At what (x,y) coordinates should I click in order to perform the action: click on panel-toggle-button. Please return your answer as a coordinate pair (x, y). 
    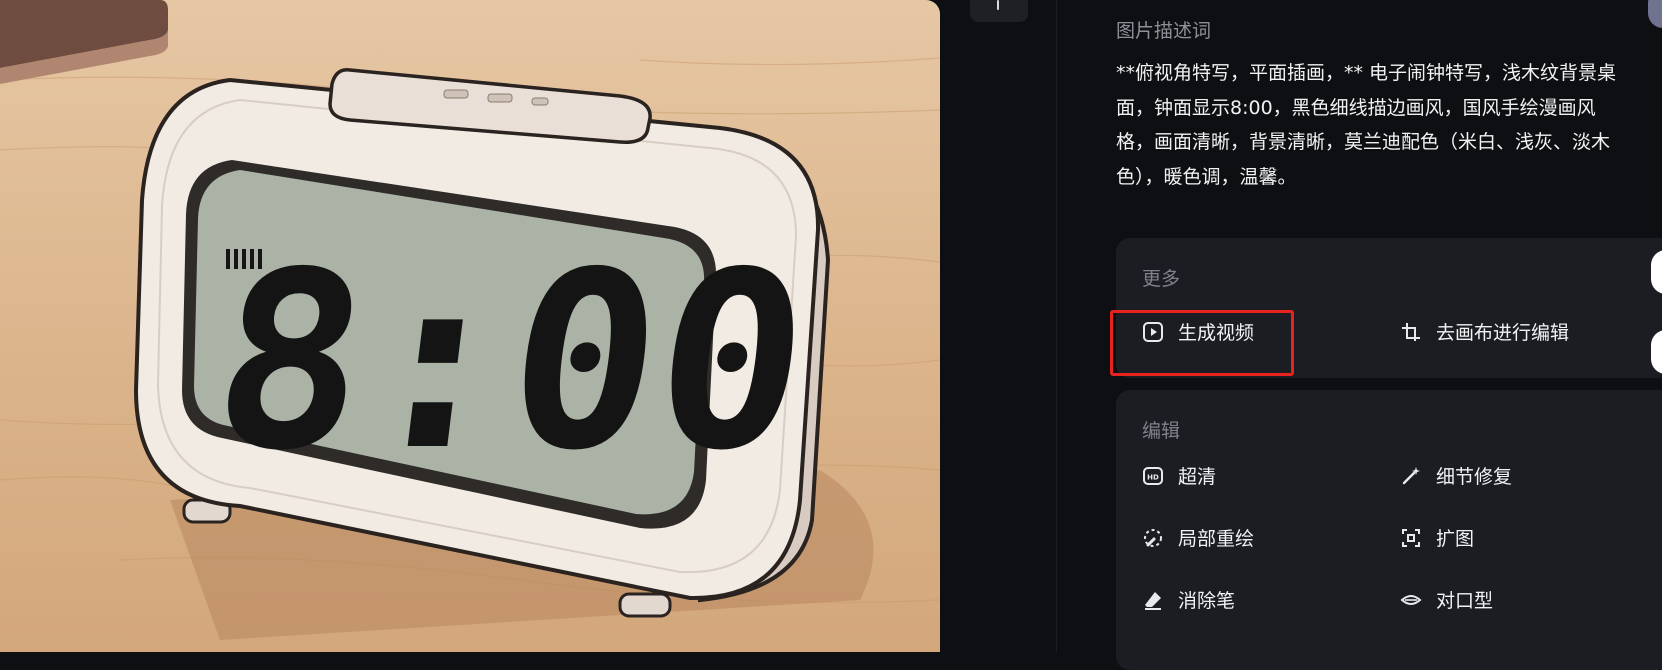
    Looking at the image, I should click on (999, 11).